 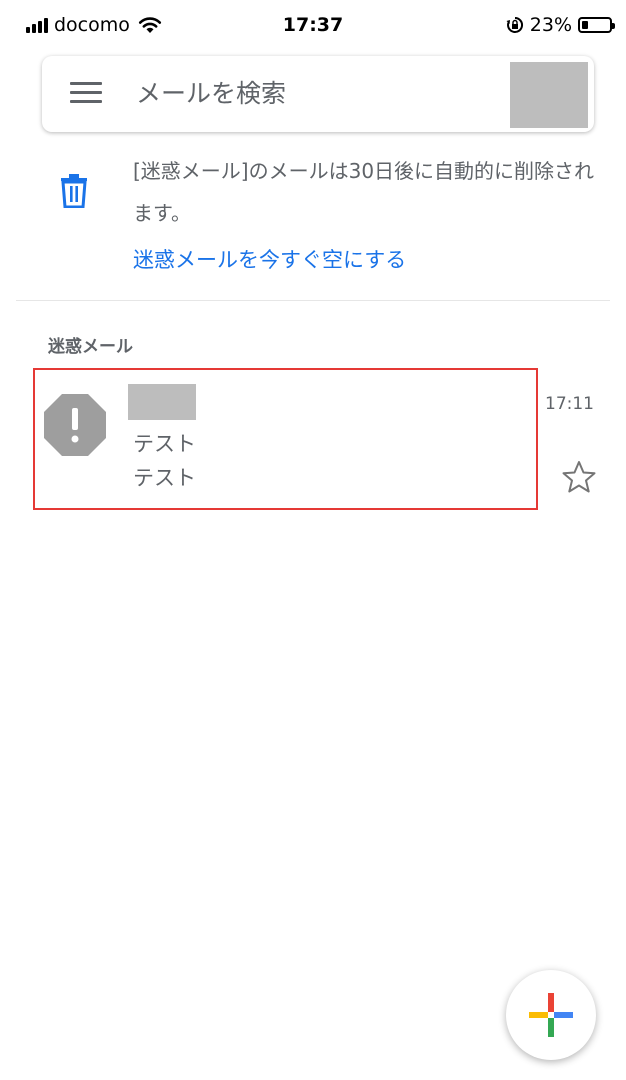 I want to click on rotation-lock-icon, so click(x=514, y=24).